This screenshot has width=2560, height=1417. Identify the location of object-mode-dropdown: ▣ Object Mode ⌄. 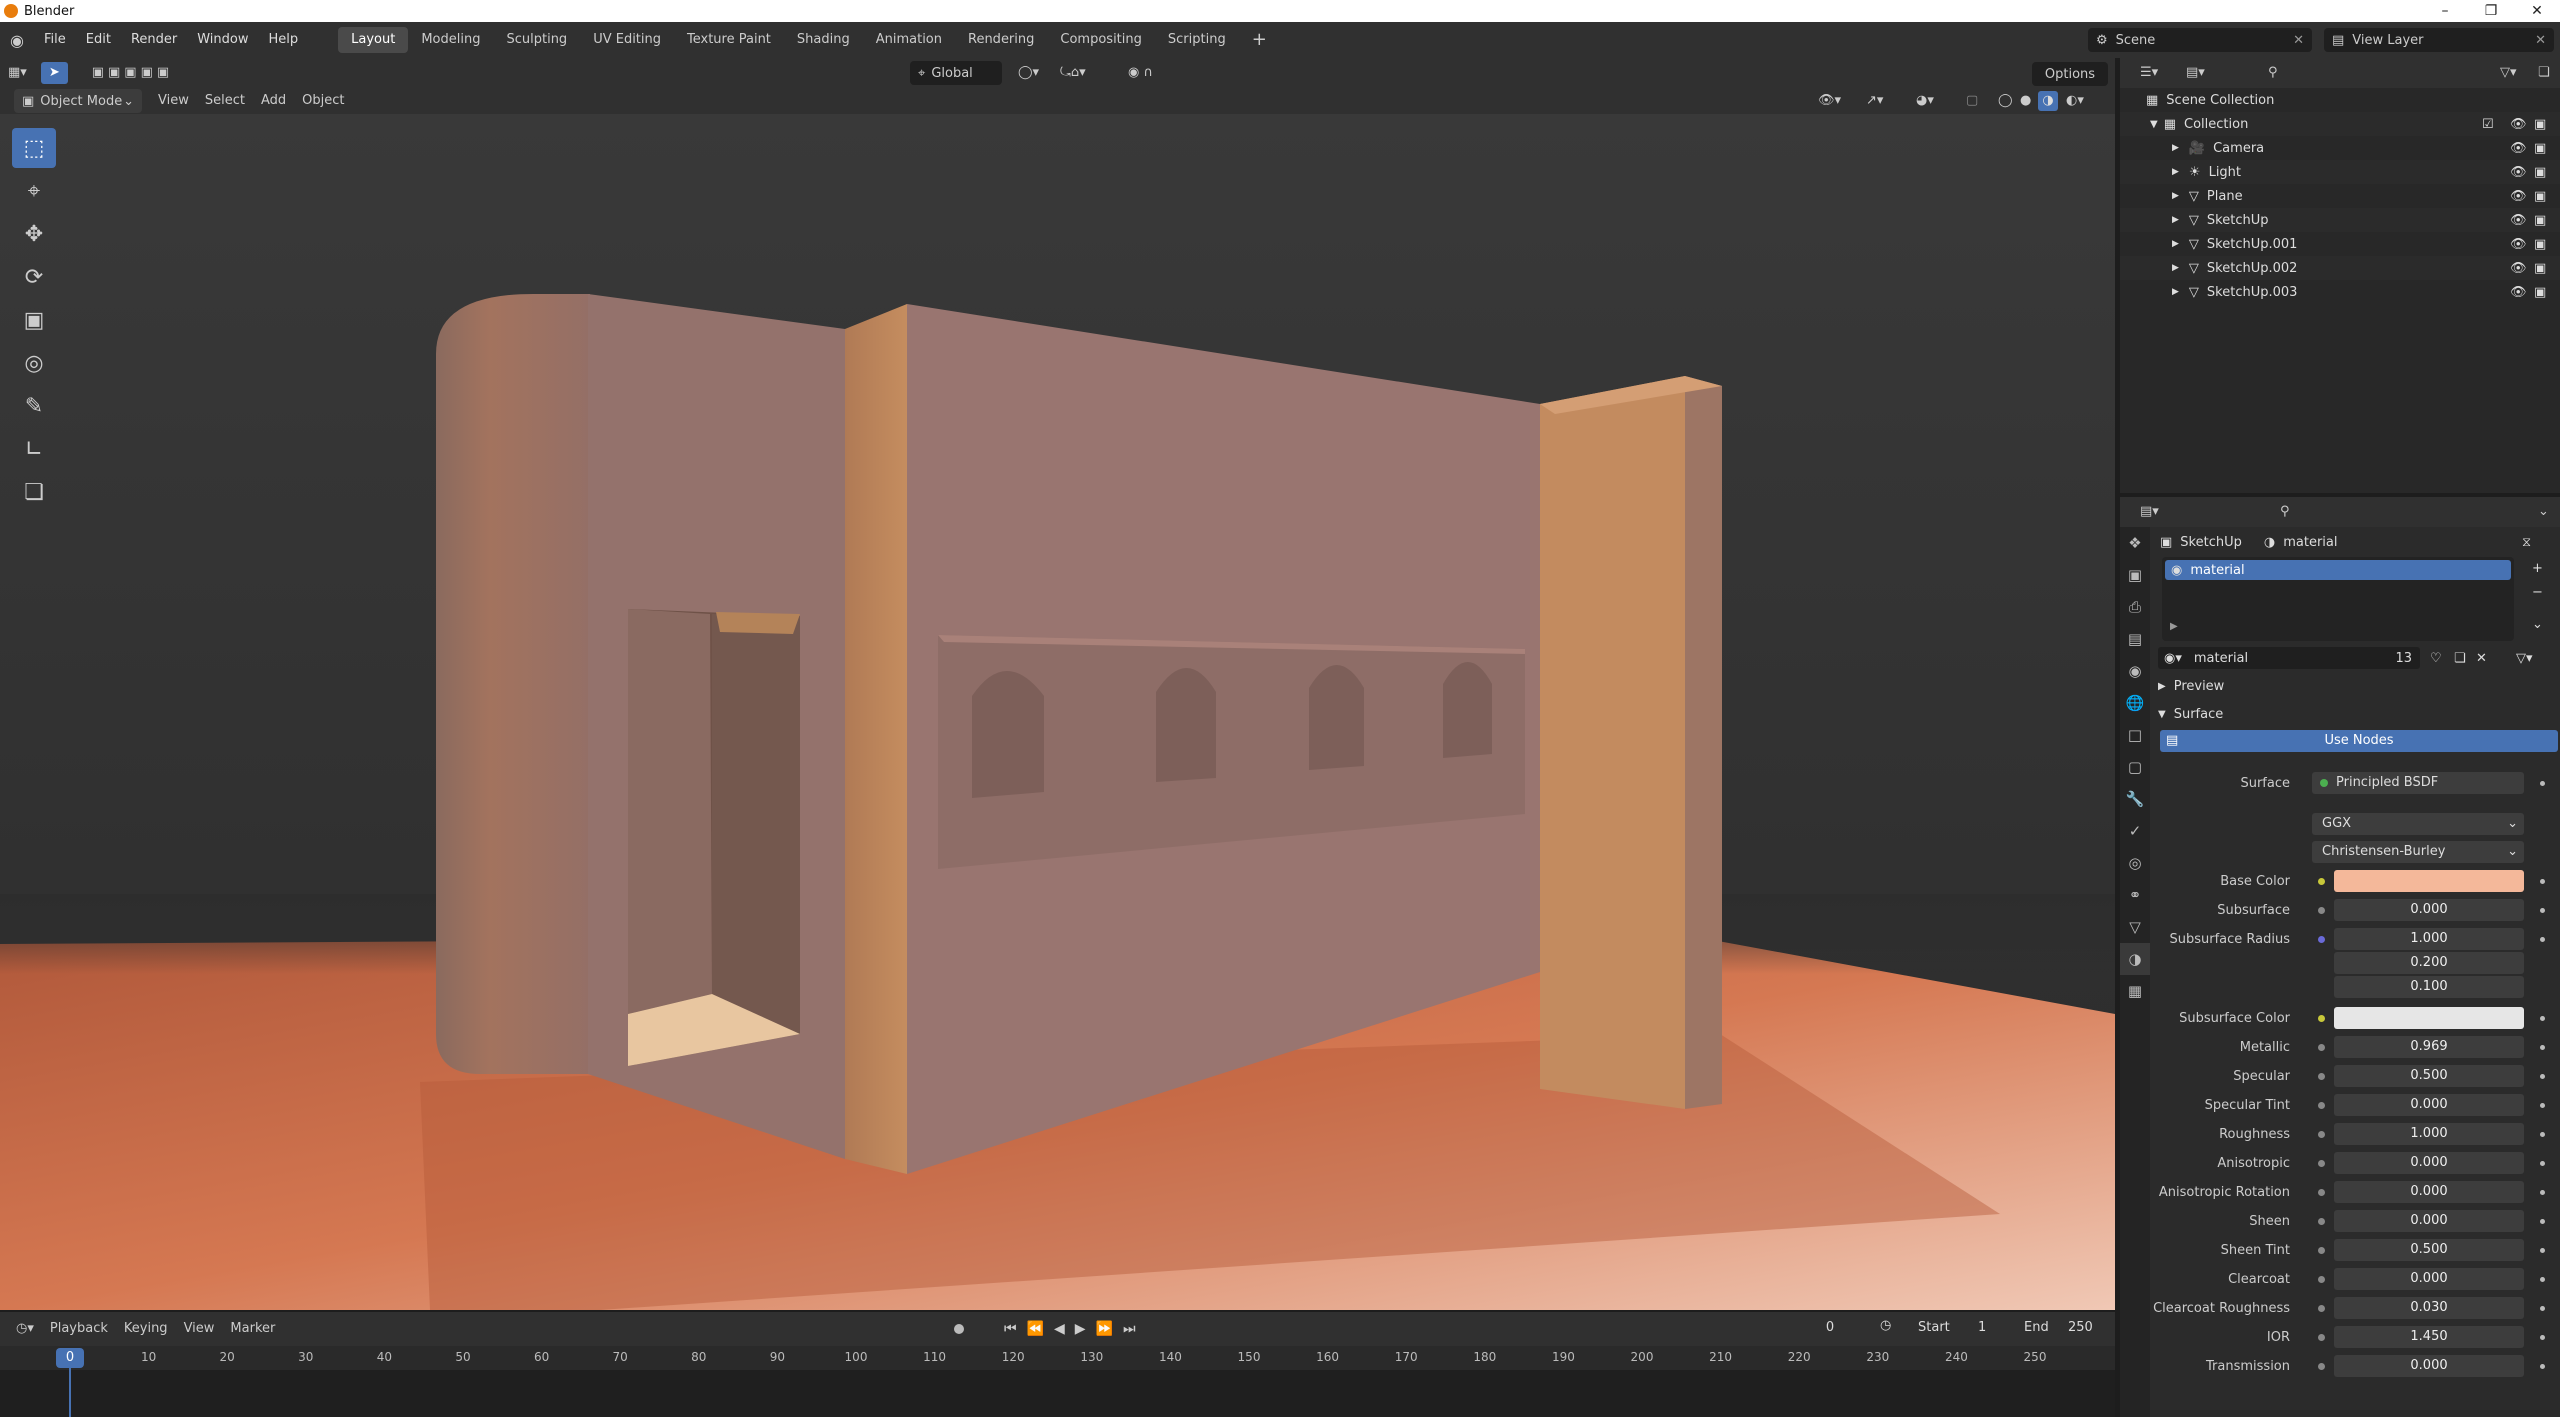
(78, 101).